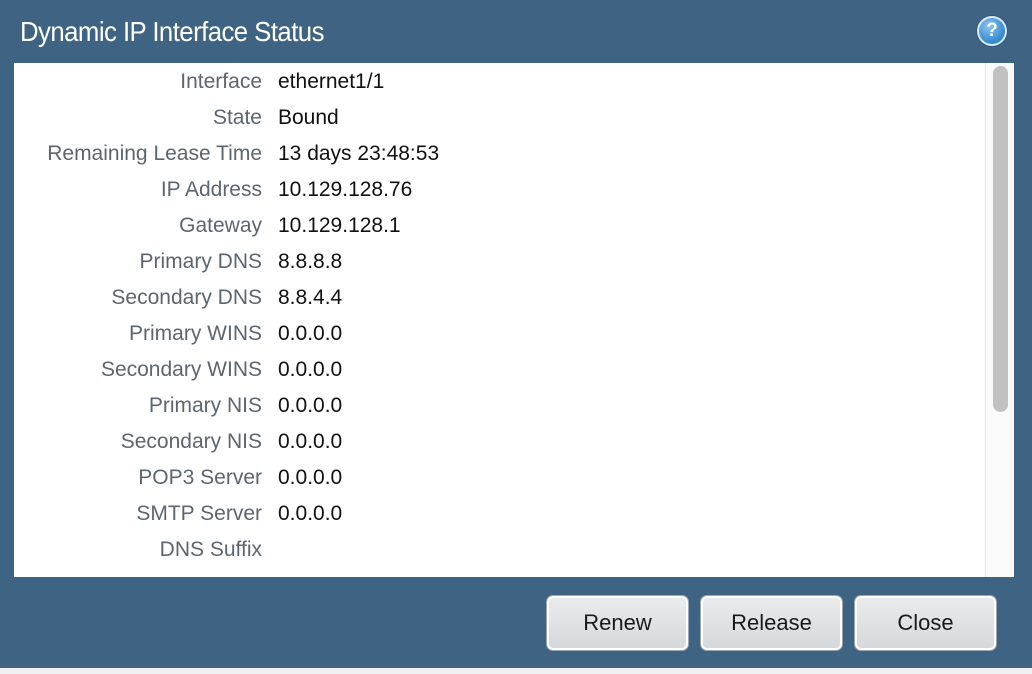 Image resolution: width=1032 pixels, height=674 pixels. I want to click on vertical-scrollbar, so click(999, 320).